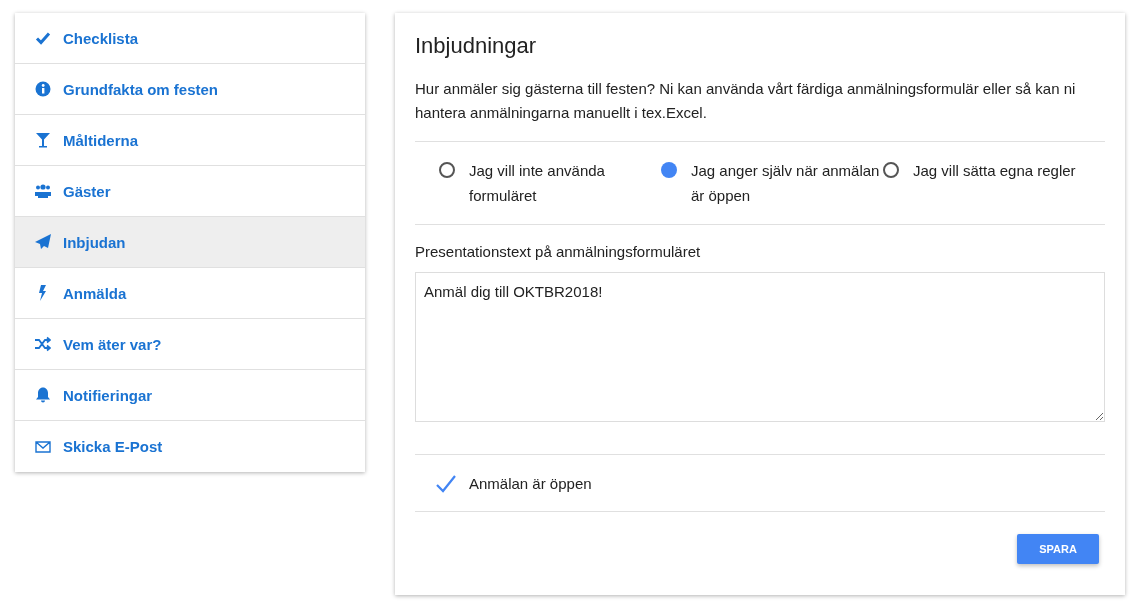 Image resolution: width=1139 pixels, height=610 pixels. What do you see at coordinates (190, 395) in the screenshot?
I see `sidebar-item: Notifieringar` at bounding box center [190, 395].